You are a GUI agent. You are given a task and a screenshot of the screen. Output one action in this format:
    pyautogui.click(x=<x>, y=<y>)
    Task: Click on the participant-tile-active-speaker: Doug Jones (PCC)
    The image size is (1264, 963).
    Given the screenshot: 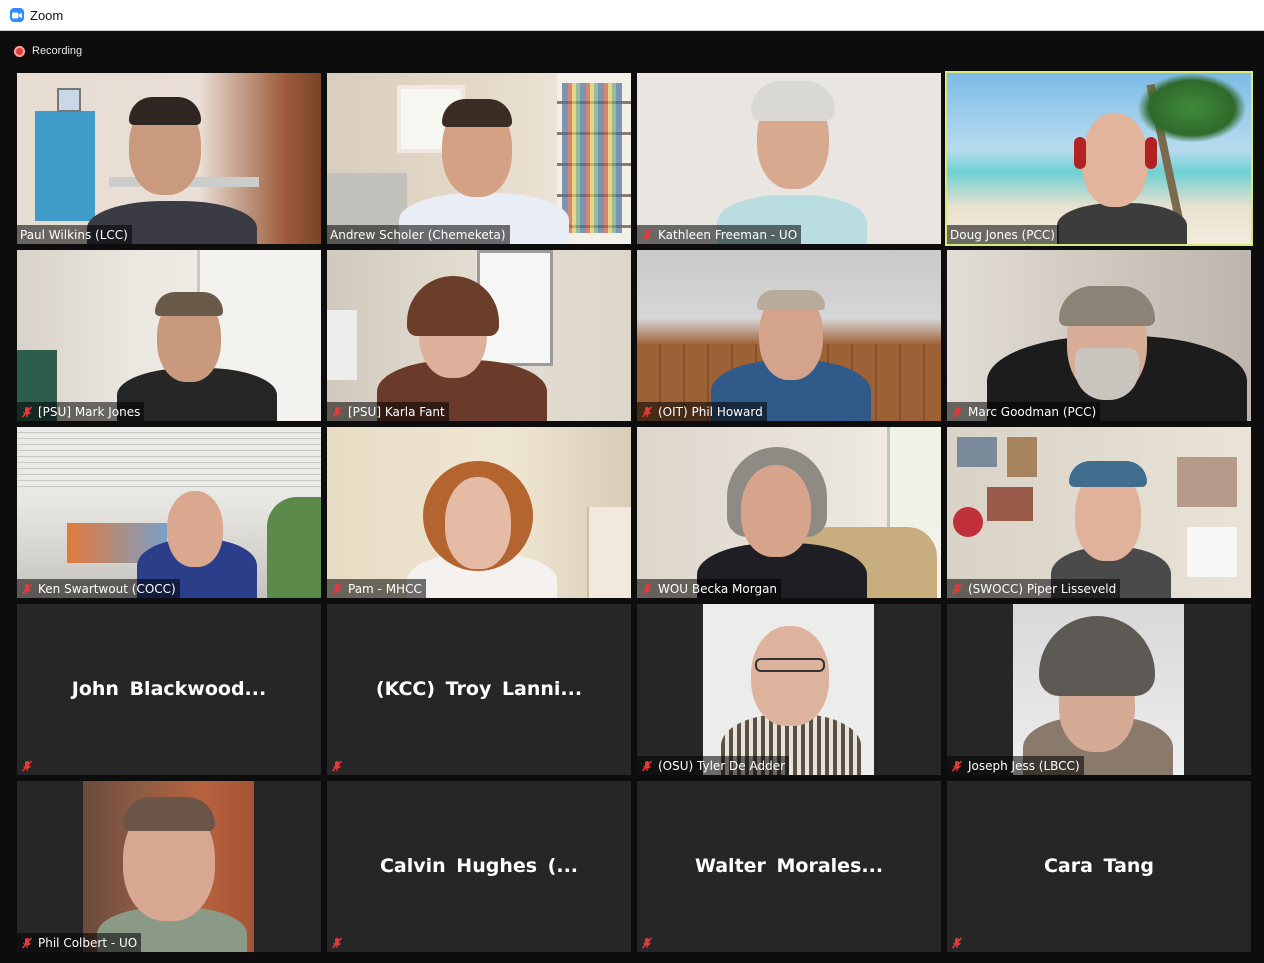 What is the action you would take?
    pyautogui.click(x=1099, y=158)
    